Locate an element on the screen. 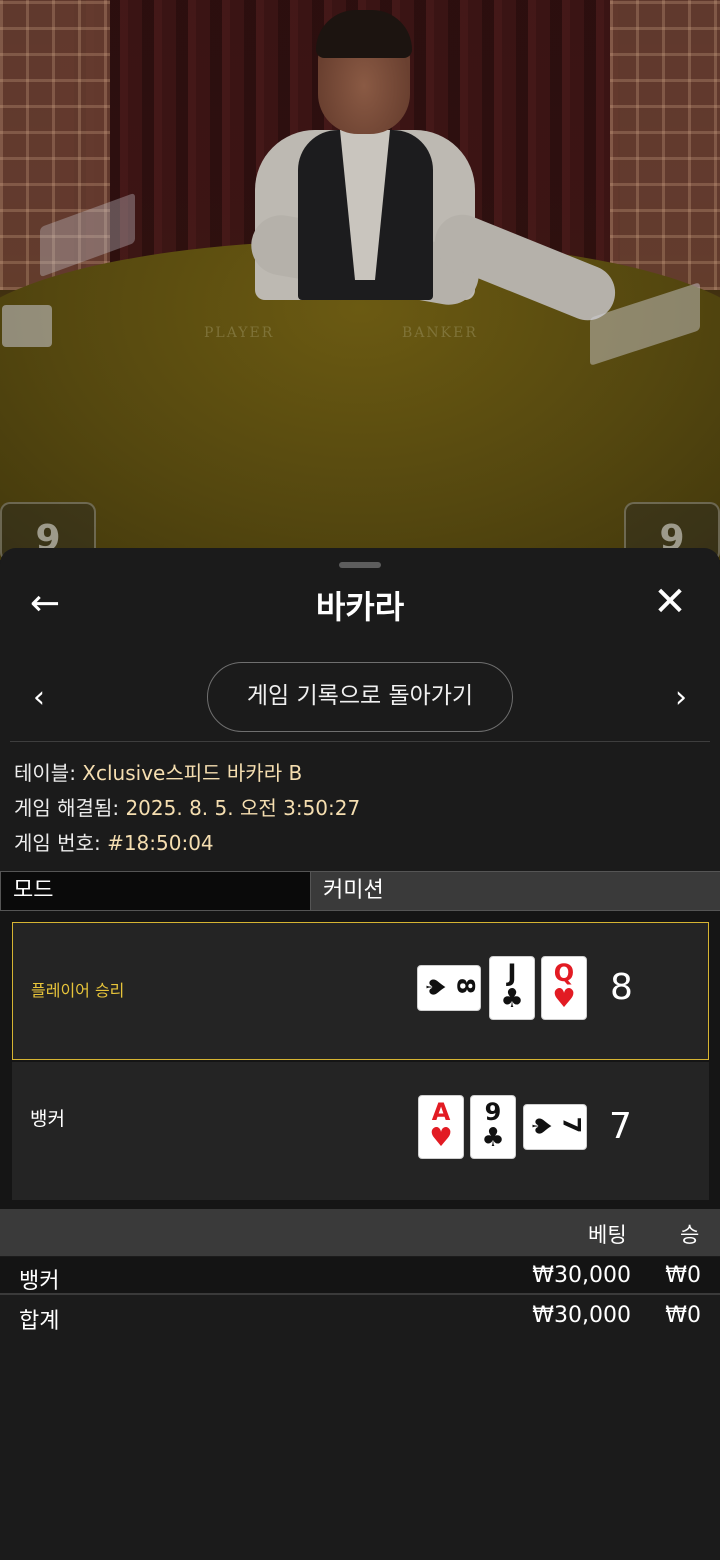 This screenshot has height=1560, width=720. game-number-line: 게임 번호: #18:50:04 is located at coordinates (187, 843).